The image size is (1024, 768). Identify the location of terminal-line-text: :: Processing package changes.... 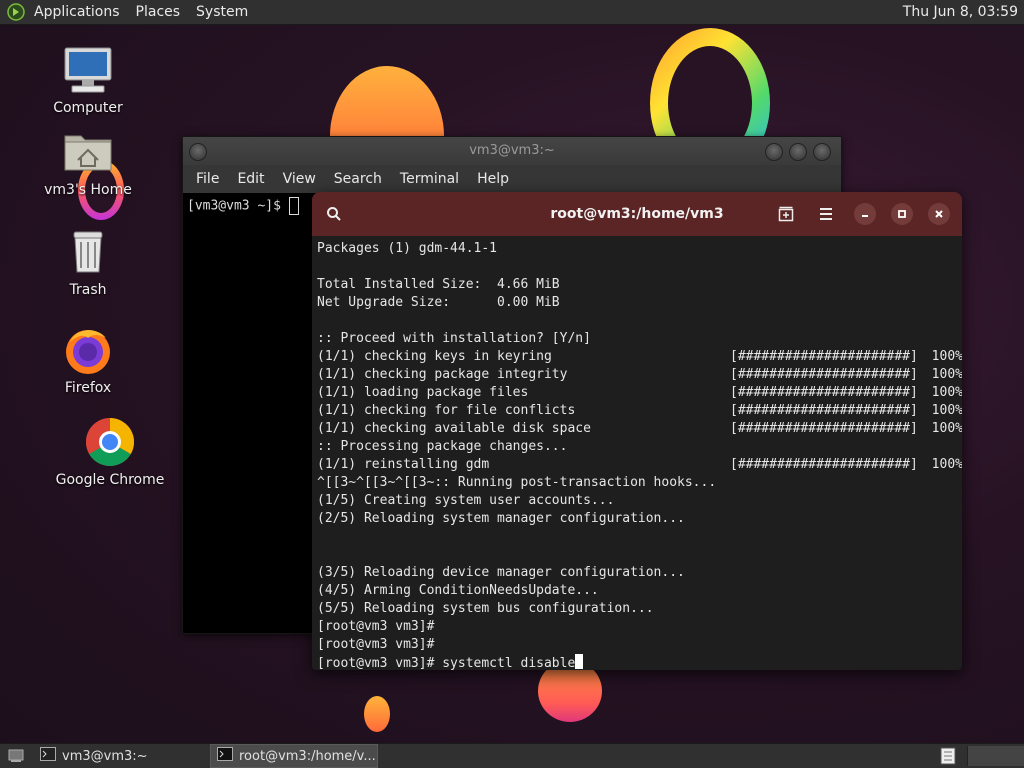
(442, 446).